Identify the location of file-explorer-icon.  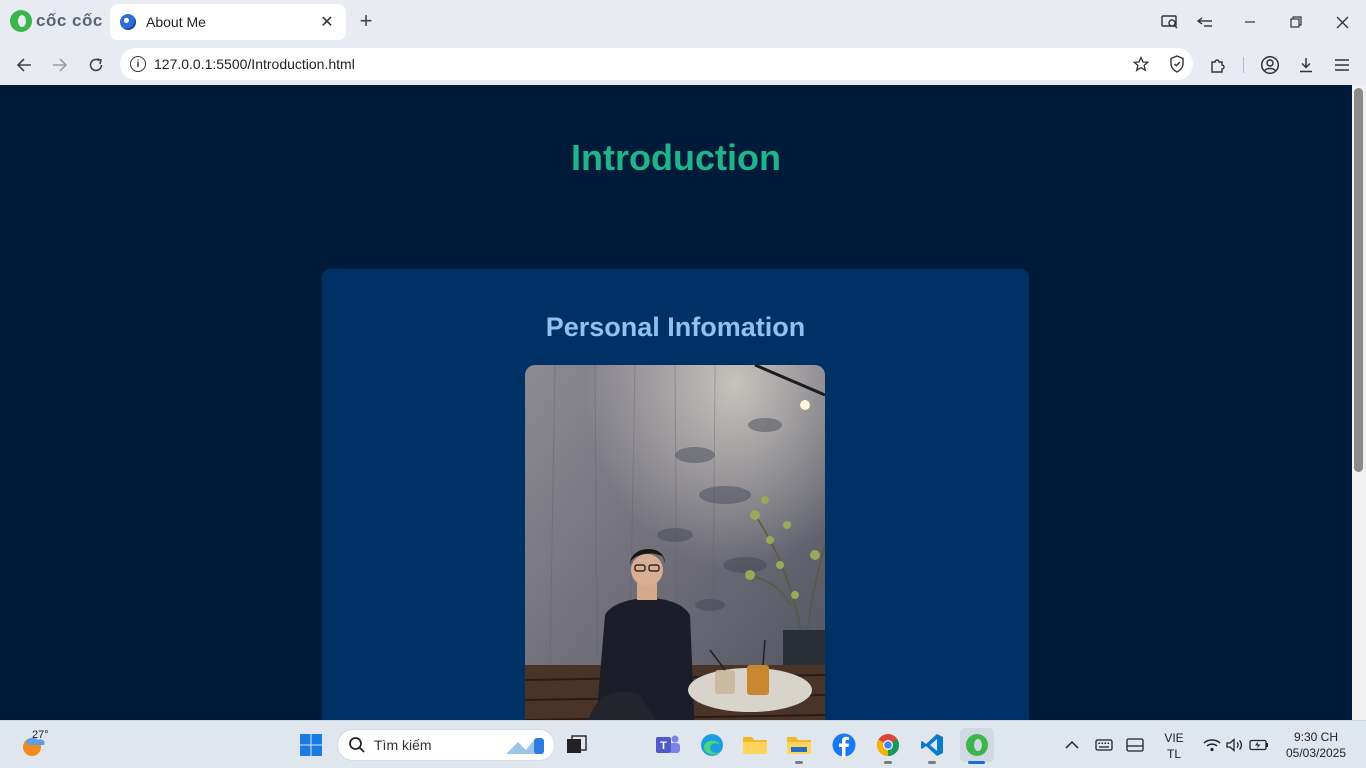
(755, 745).